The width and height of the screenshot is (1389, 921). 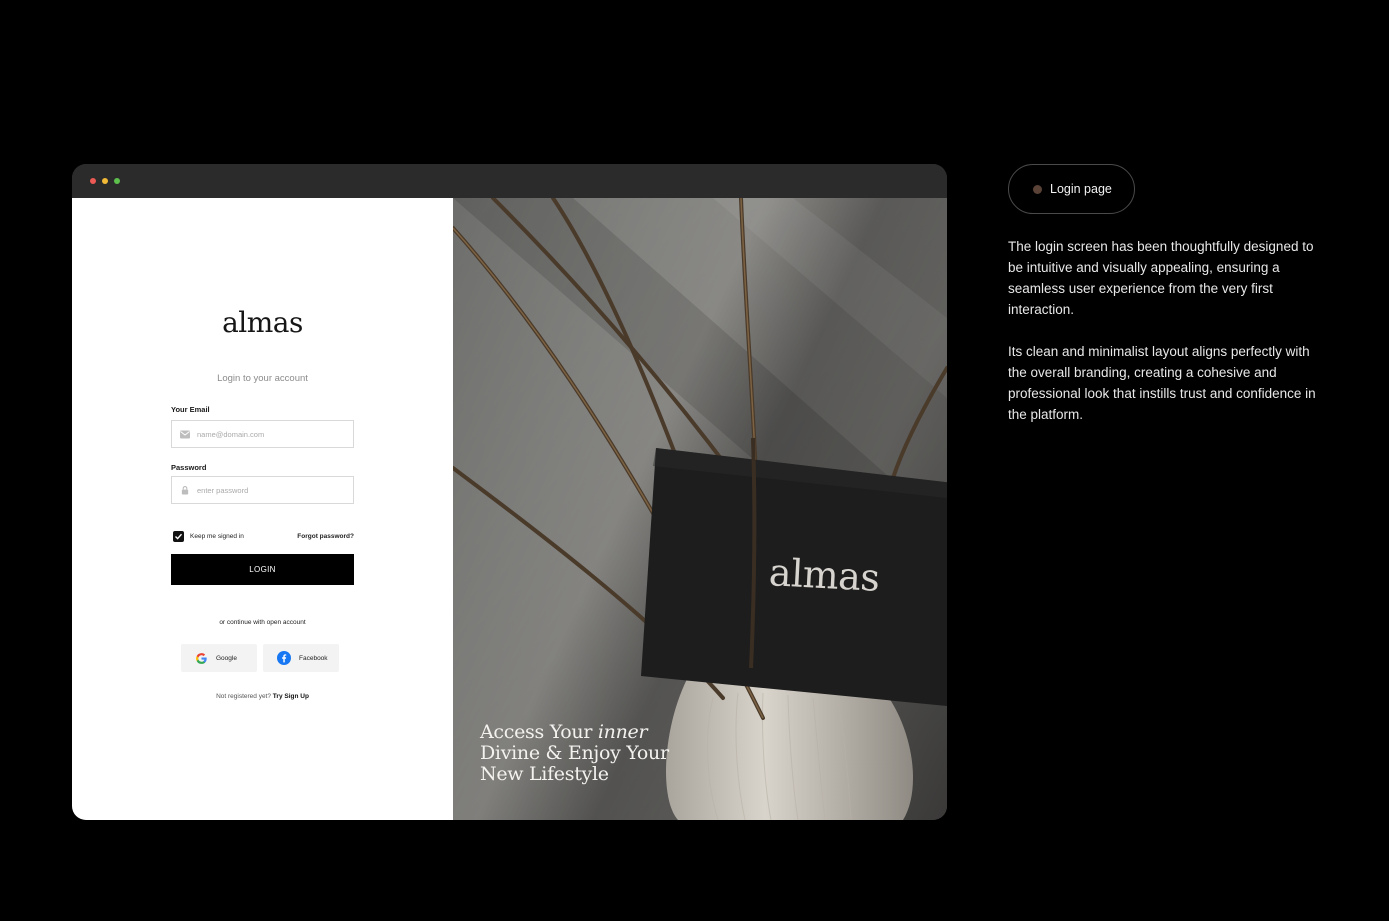 What do you see at coordinates (262, 569) in the screenshot?
I see `login-button: LOGIN` at bounding box center [262, 569].